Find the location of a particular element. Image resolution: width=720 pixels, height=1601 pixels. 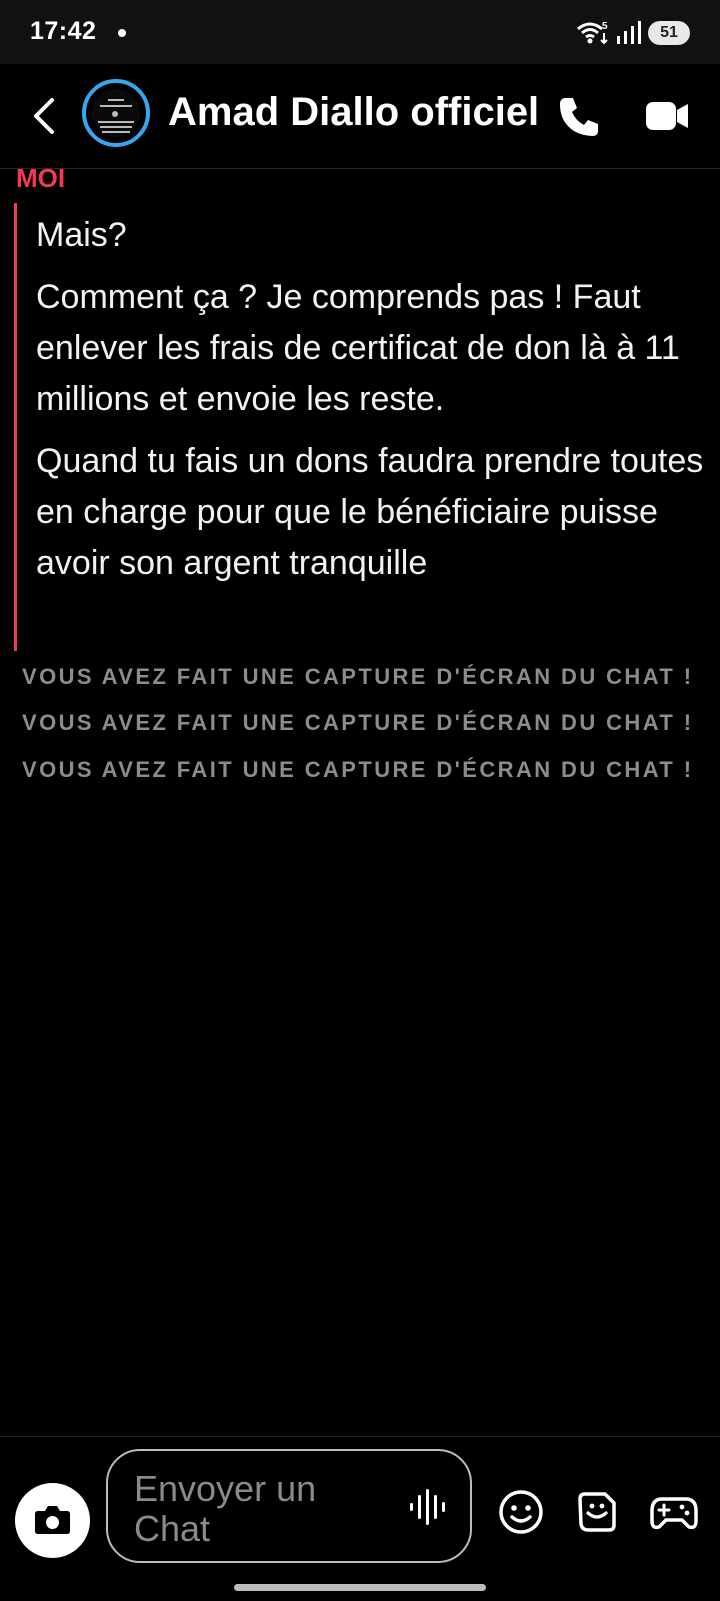

network-badge: 5 is located at coordinates (605, 26).